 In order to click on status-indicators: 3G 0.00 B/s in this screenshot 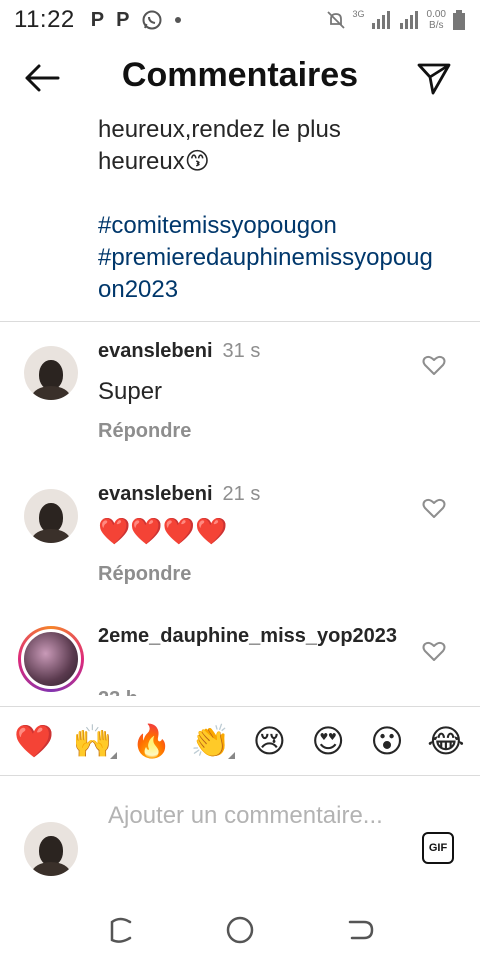, I will do `click(395, 20)`.